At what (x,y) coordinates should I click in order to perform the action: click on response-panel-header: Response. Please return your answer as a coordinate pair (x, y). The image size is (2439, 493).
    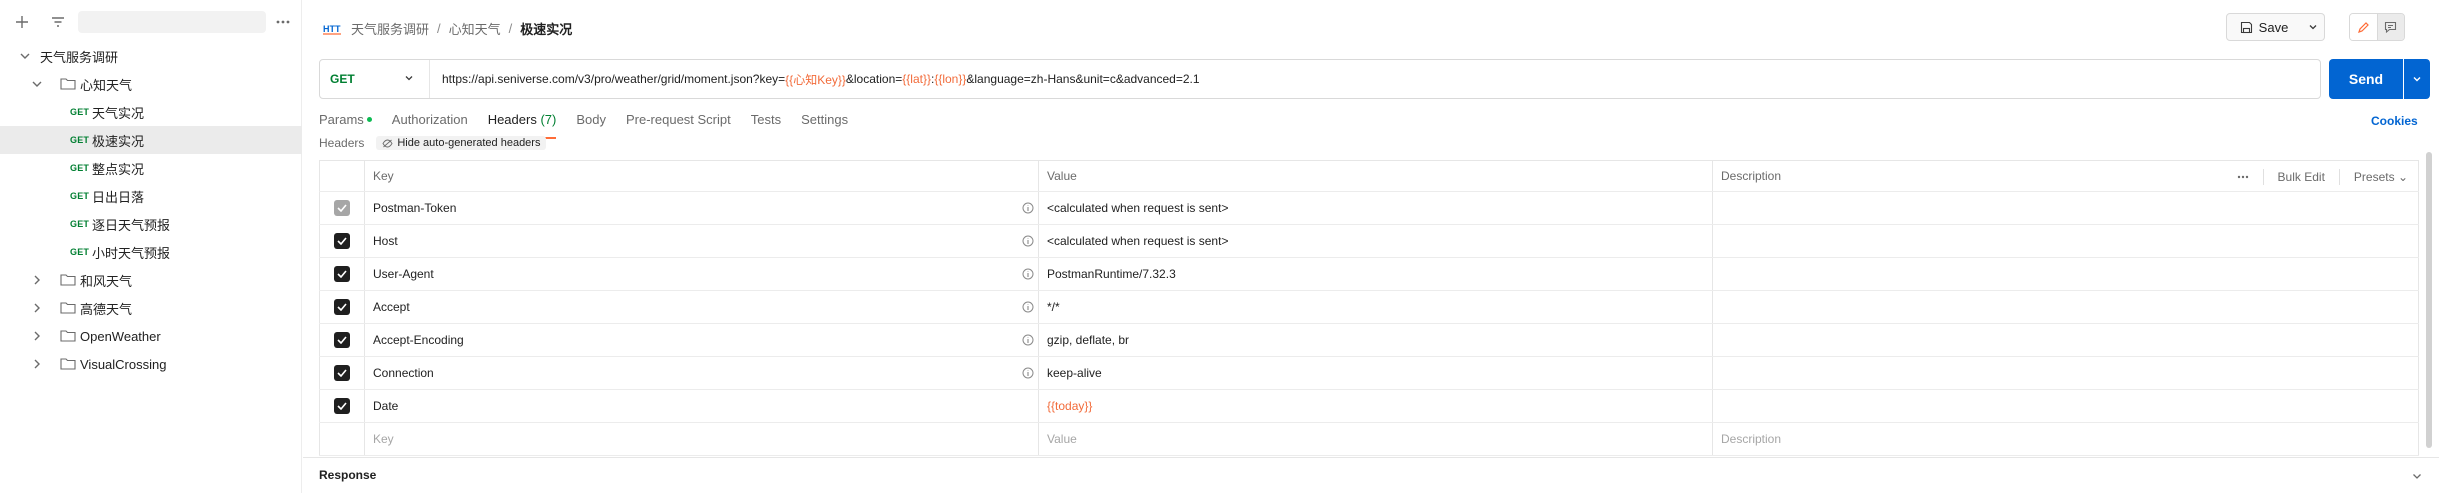
    Looking at the image, I should click on (1371, 475).